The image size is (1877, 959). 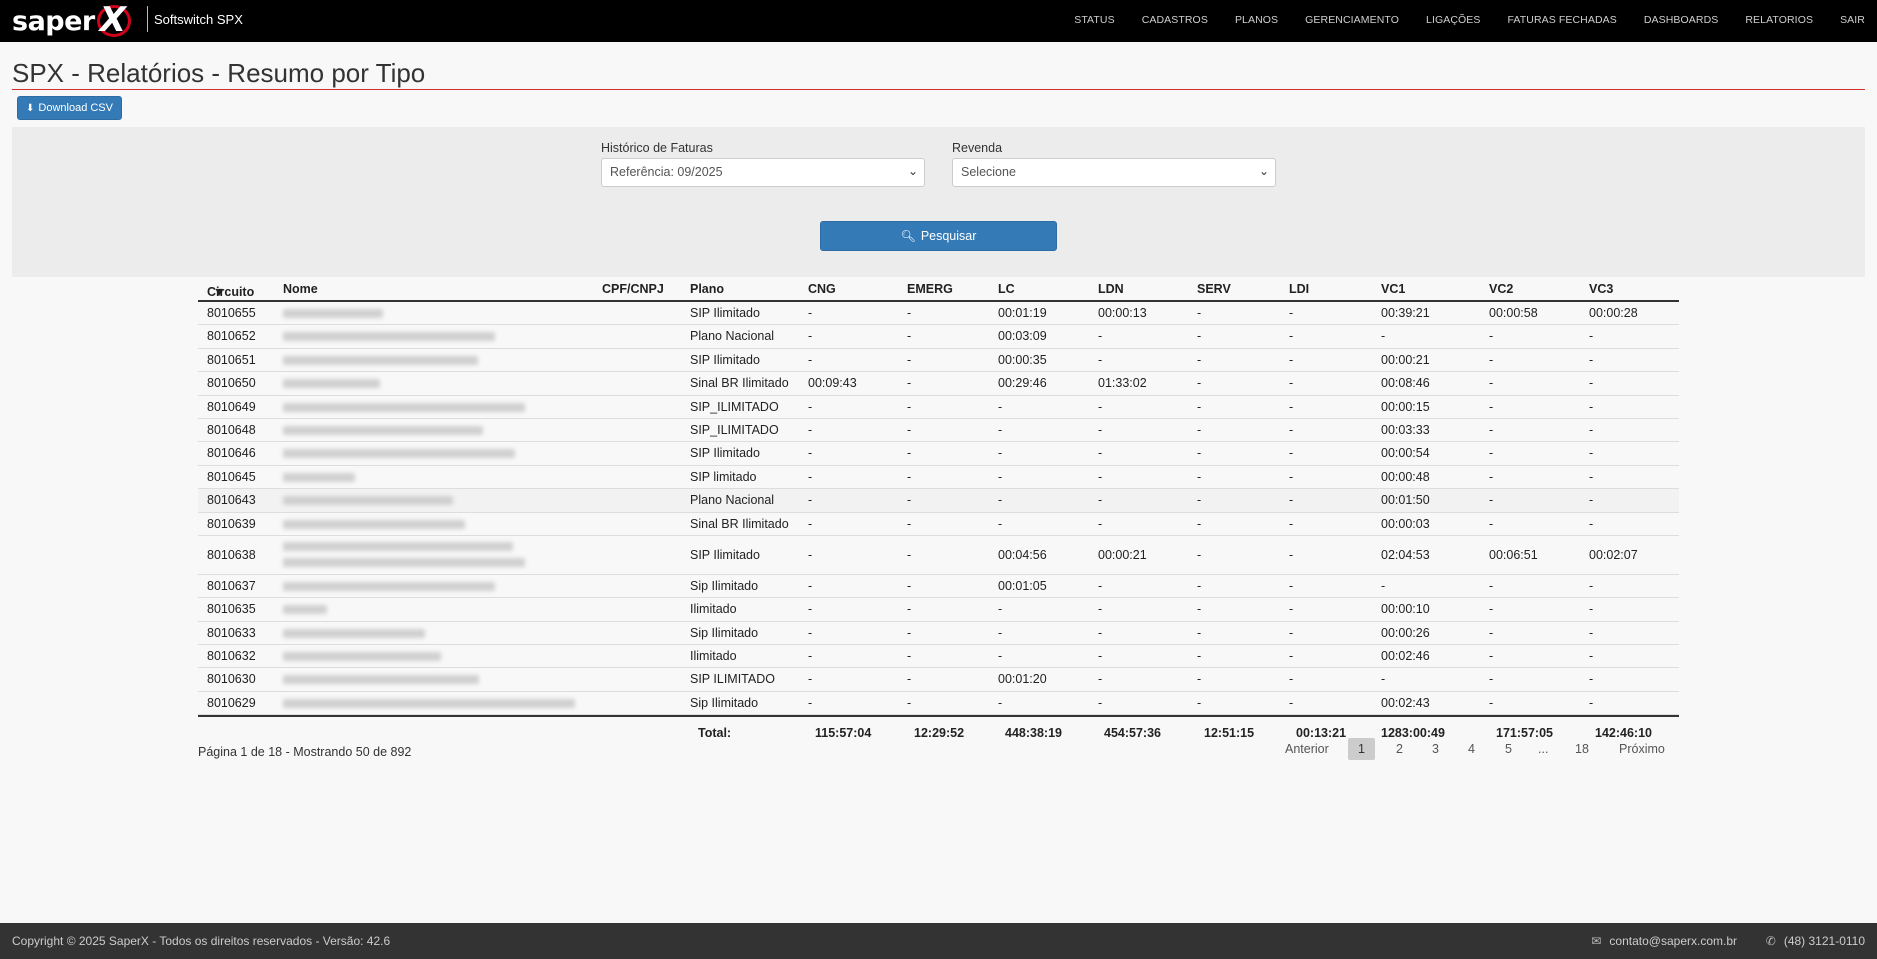 I want to click on nav-dashboards: DASHBOARDS, so click(x=1681, y=20).